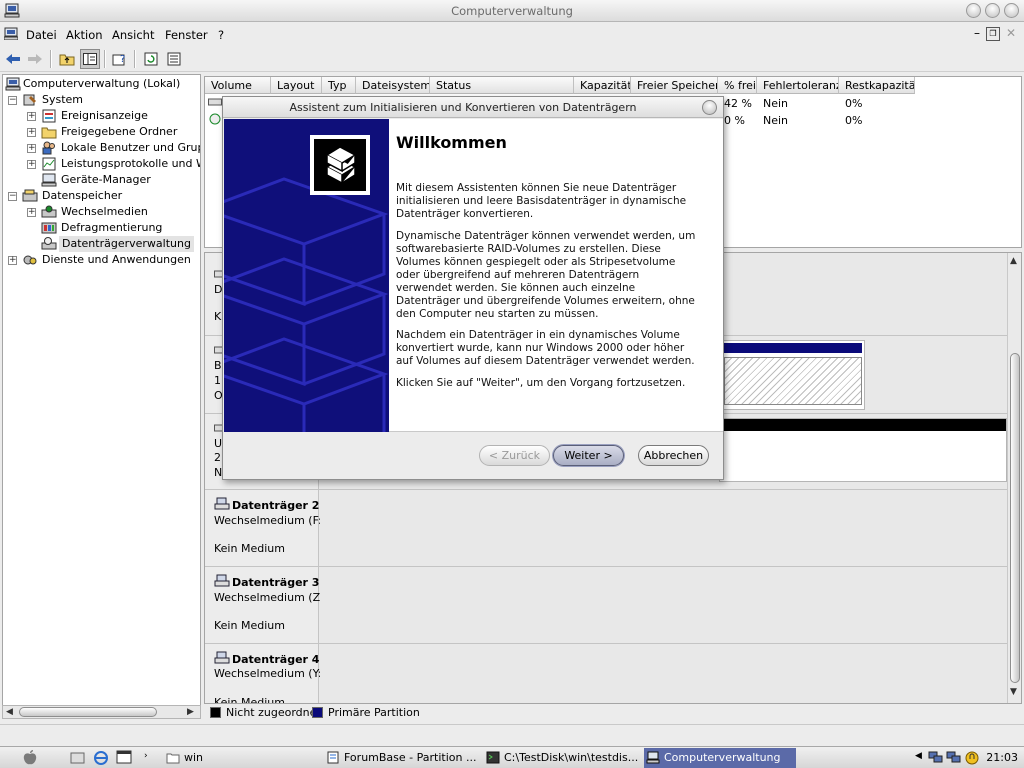 This screenshot has width=1024, height=768. Describe the element at coordinates (673, 455) in the screenshot. I see `cancel-button: Abbrechen` at that location.